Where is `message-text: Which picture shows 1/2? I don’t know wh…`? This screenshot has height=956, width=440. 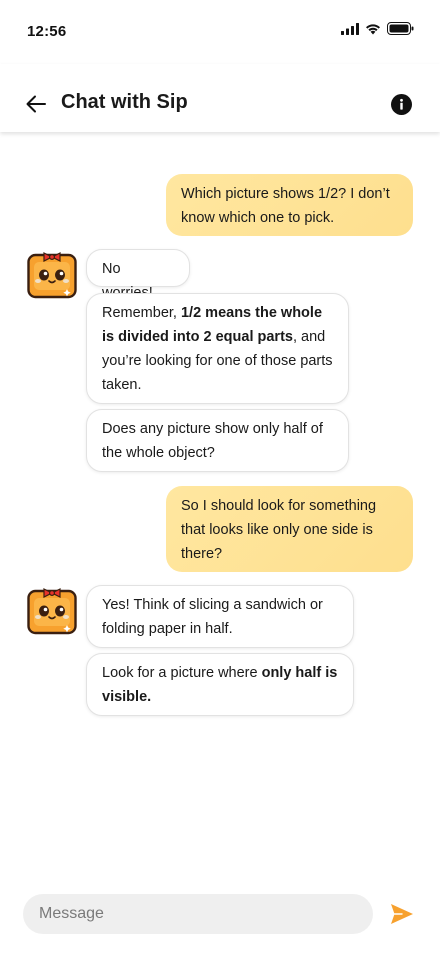 message-text: Which picture shows 1/2? I don’t know wh… is located at coordinates (285, 206).